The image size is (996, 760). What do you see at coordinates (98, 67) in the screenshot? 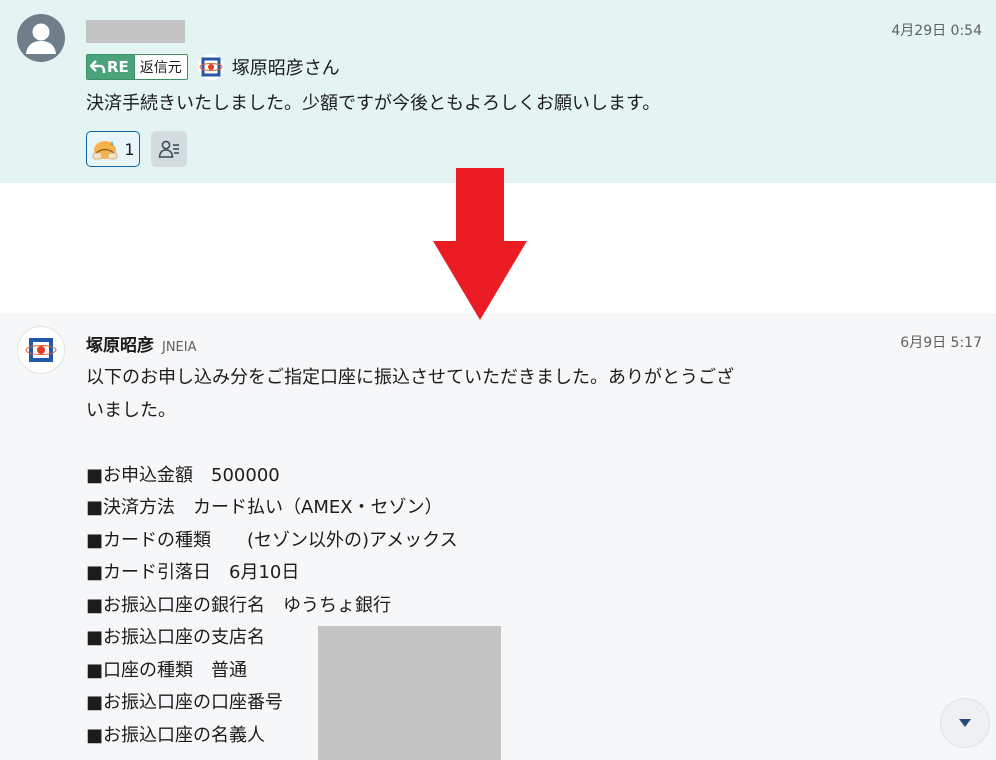
I see `reply-arrow-icon` at bounding box center [98, 67].